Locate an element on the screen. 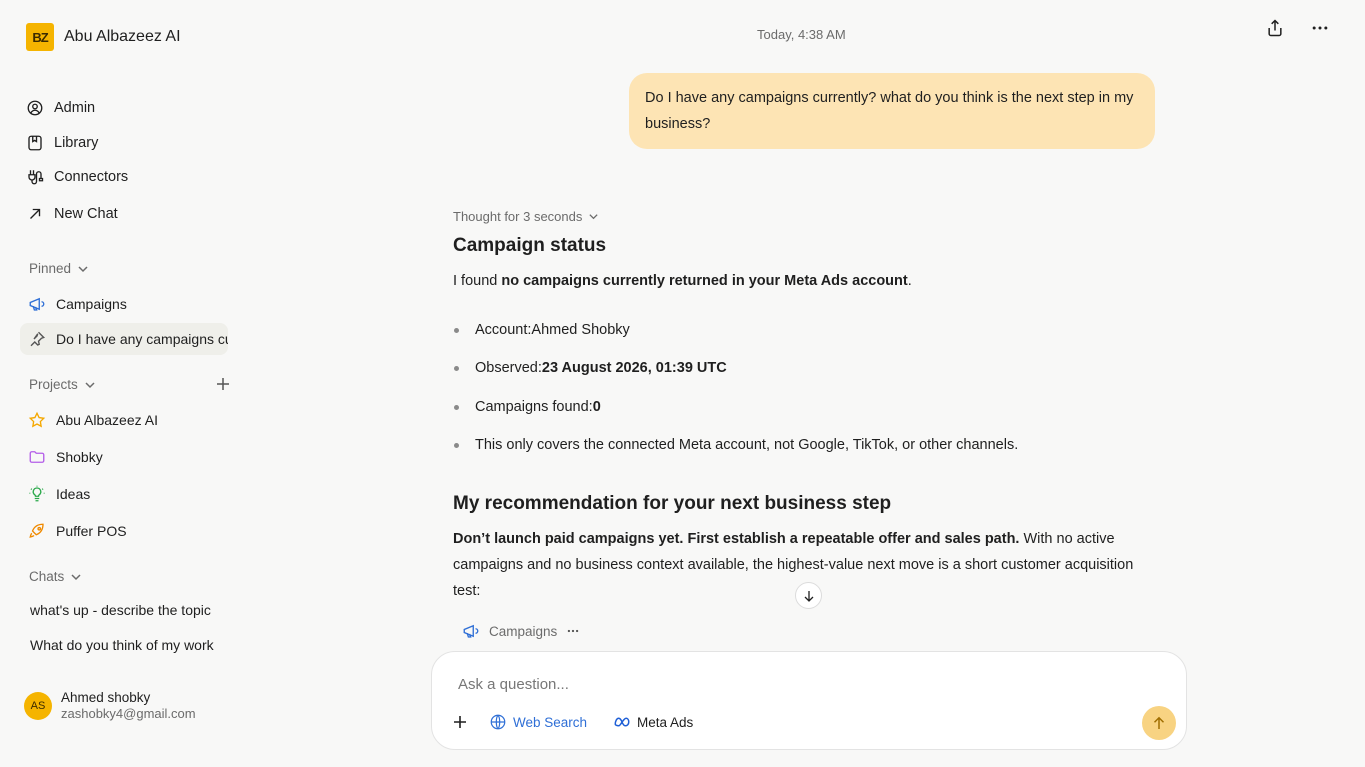  tool-chip-label: Campaigns is located at coordinates (523, 631).